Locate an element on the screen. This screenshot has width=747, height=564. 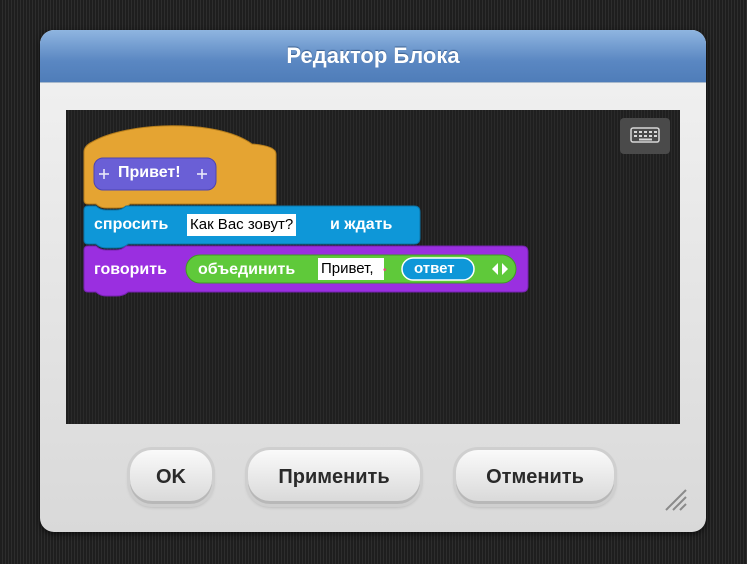
say-label: говорить is located at coordinates (130, 269).